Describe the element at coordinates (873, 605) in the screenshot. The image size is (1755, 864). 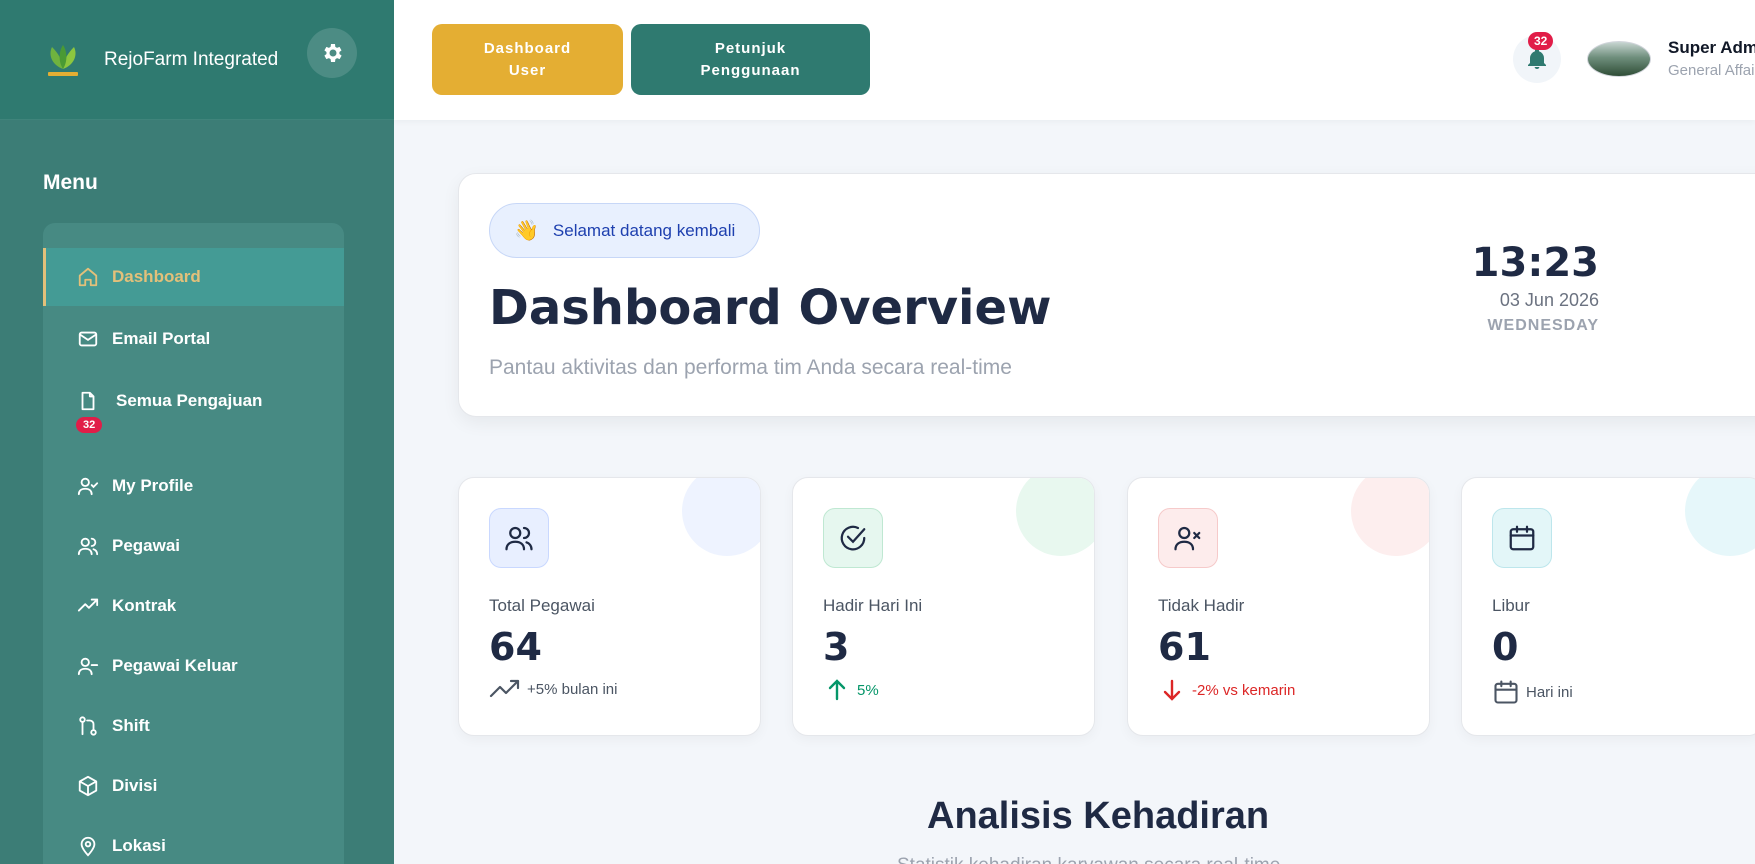
I see `stat-label: Hadir Hari Ini` at that location.